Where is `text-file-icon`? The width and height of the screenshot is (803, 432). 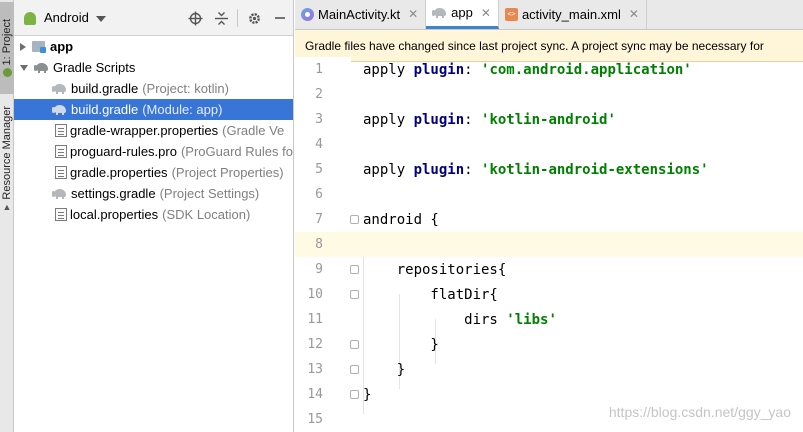
text-file-icon is located at coordinates (61, 151).